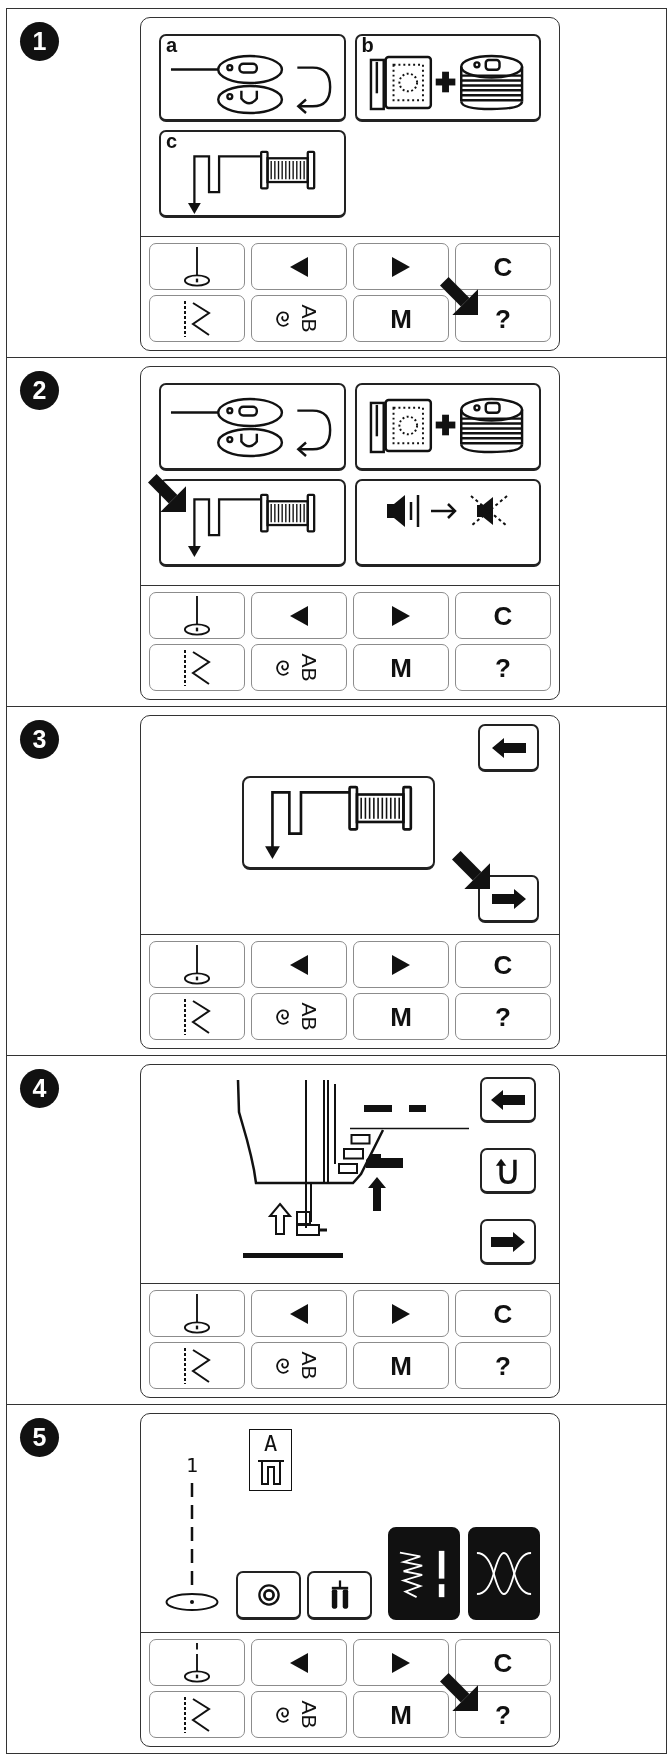  I want to click on step-number-badge: 1, so click(39, 41).